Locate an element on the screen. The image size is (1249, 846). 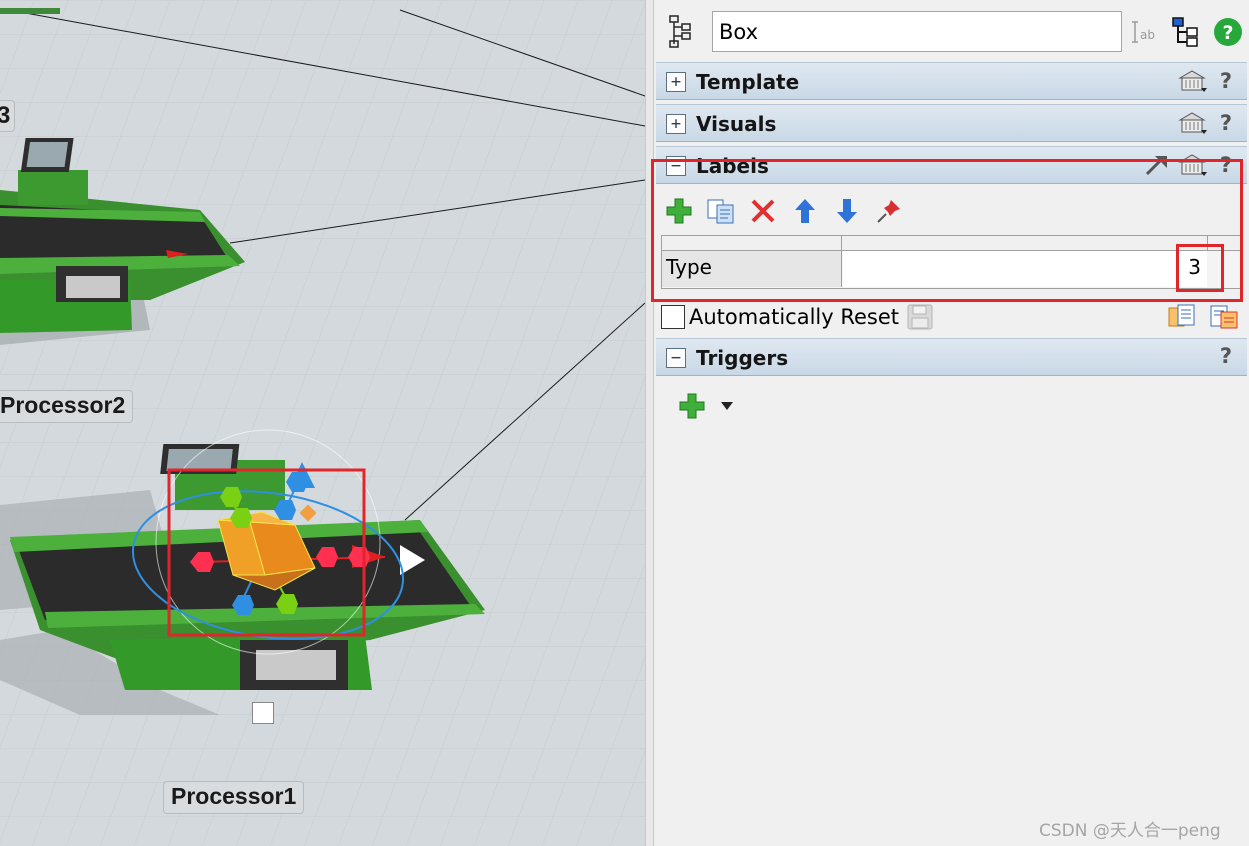
tree-view-icon is located at coordinates (1186, 32).